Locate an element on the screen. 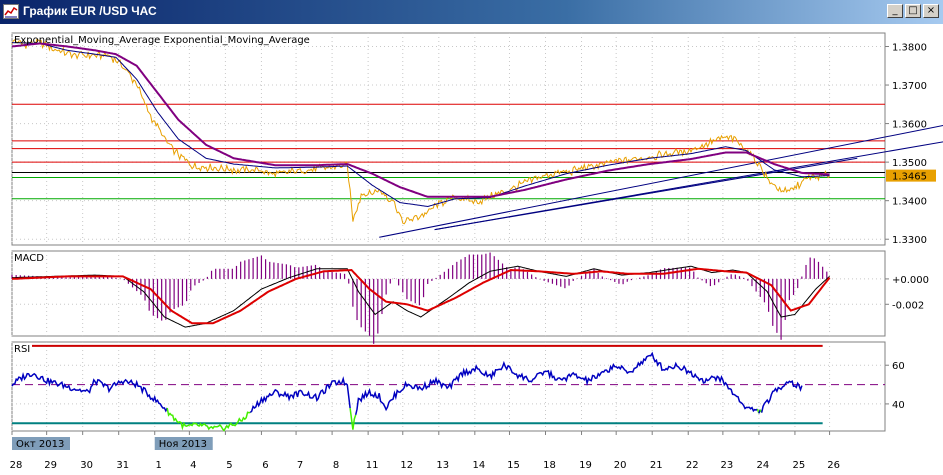 The width and height of the screenshot is (943, 475). x-tick-label: 26 is located at coordinates (833, 465).